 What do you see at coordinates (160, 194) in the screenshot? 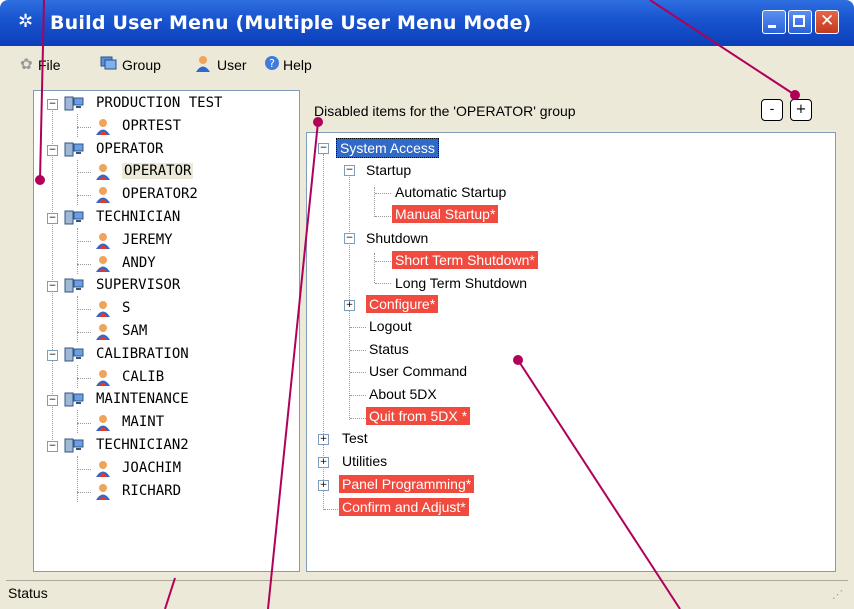
I see `tree-user-label: OPERATOR2` at bounding box center [160, 194].